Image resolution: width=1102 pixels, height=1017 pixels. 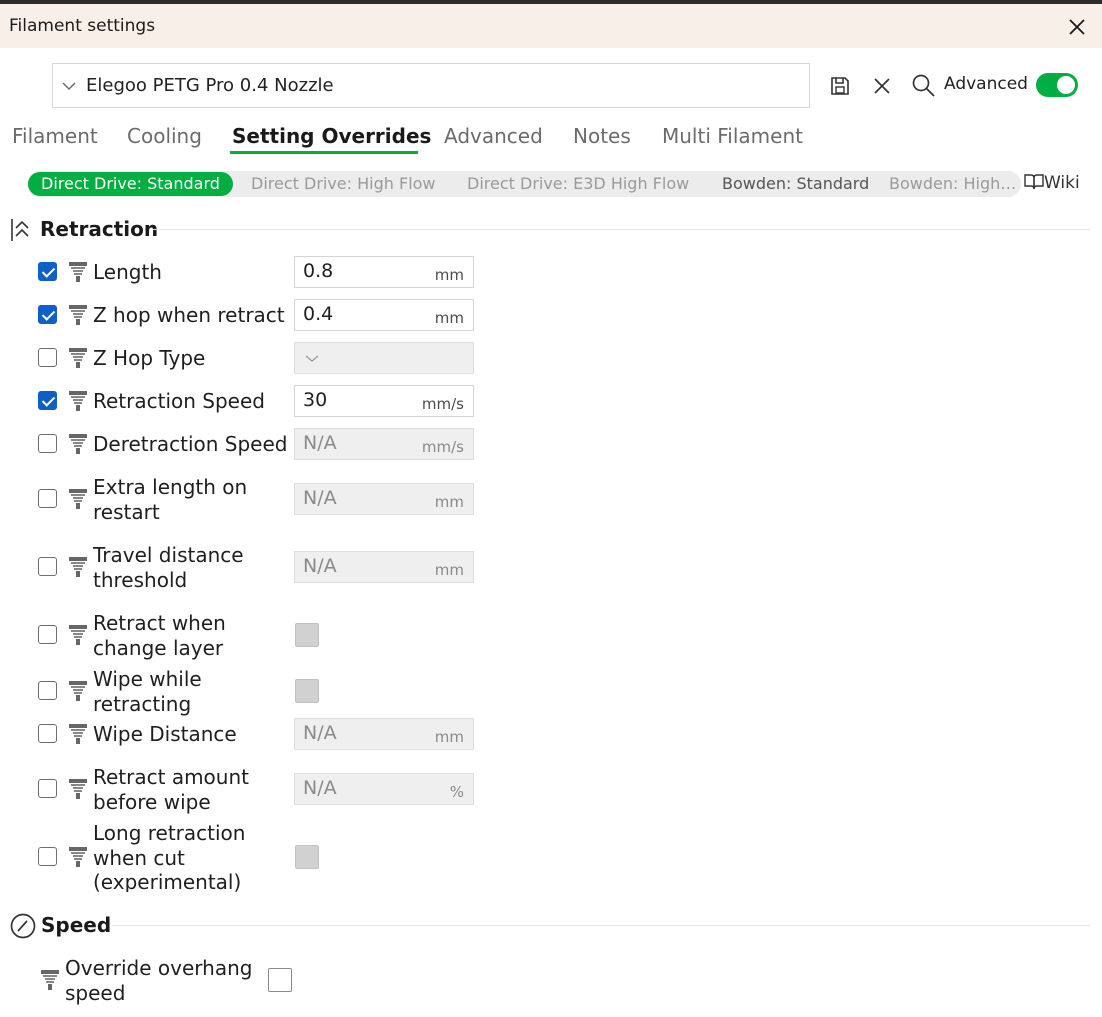 I want to click on setting-label-retract-change-layer-line2: change layer, so click(x=158, y=648).